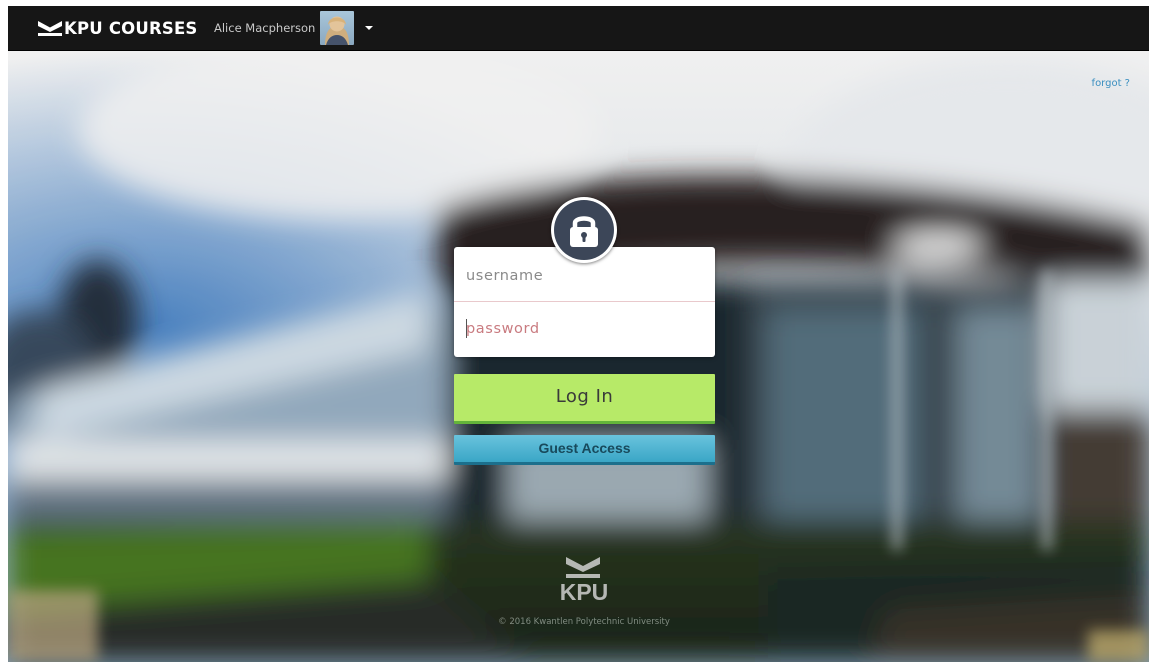 Image resolution: width=1149 pixels, height=662 pixels. I want to click on footer-logo: KPU, so click(584, 581).